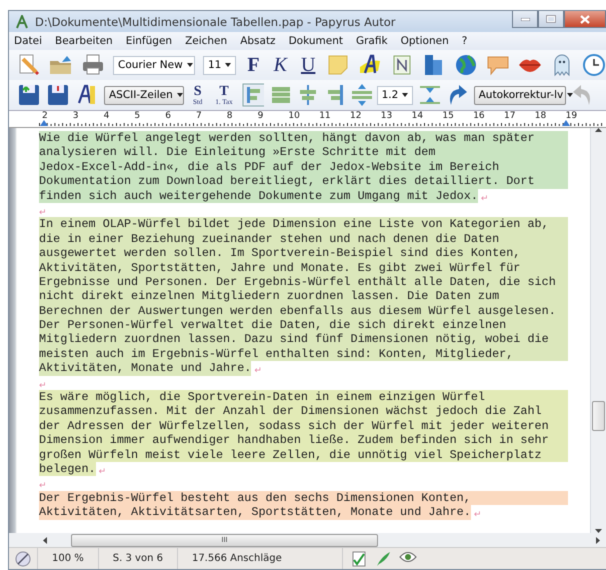 The height and width of the screenshot is (570, 606). What do you see at coordinates (107, 116) in the screenshot?
I see `ruler-number: 4` at bounding box center [107, 116].